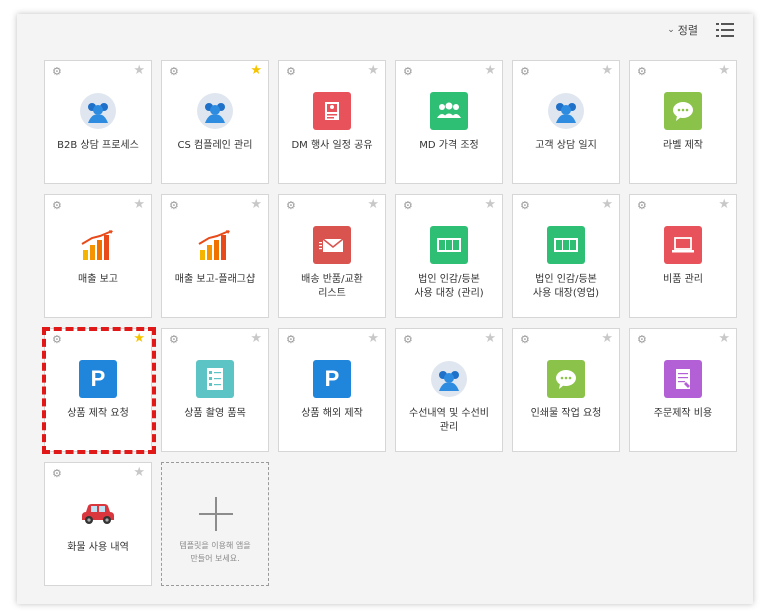  I want to click on app-card: ⚙ ★ 주문제작 비용, so click(683, 390).